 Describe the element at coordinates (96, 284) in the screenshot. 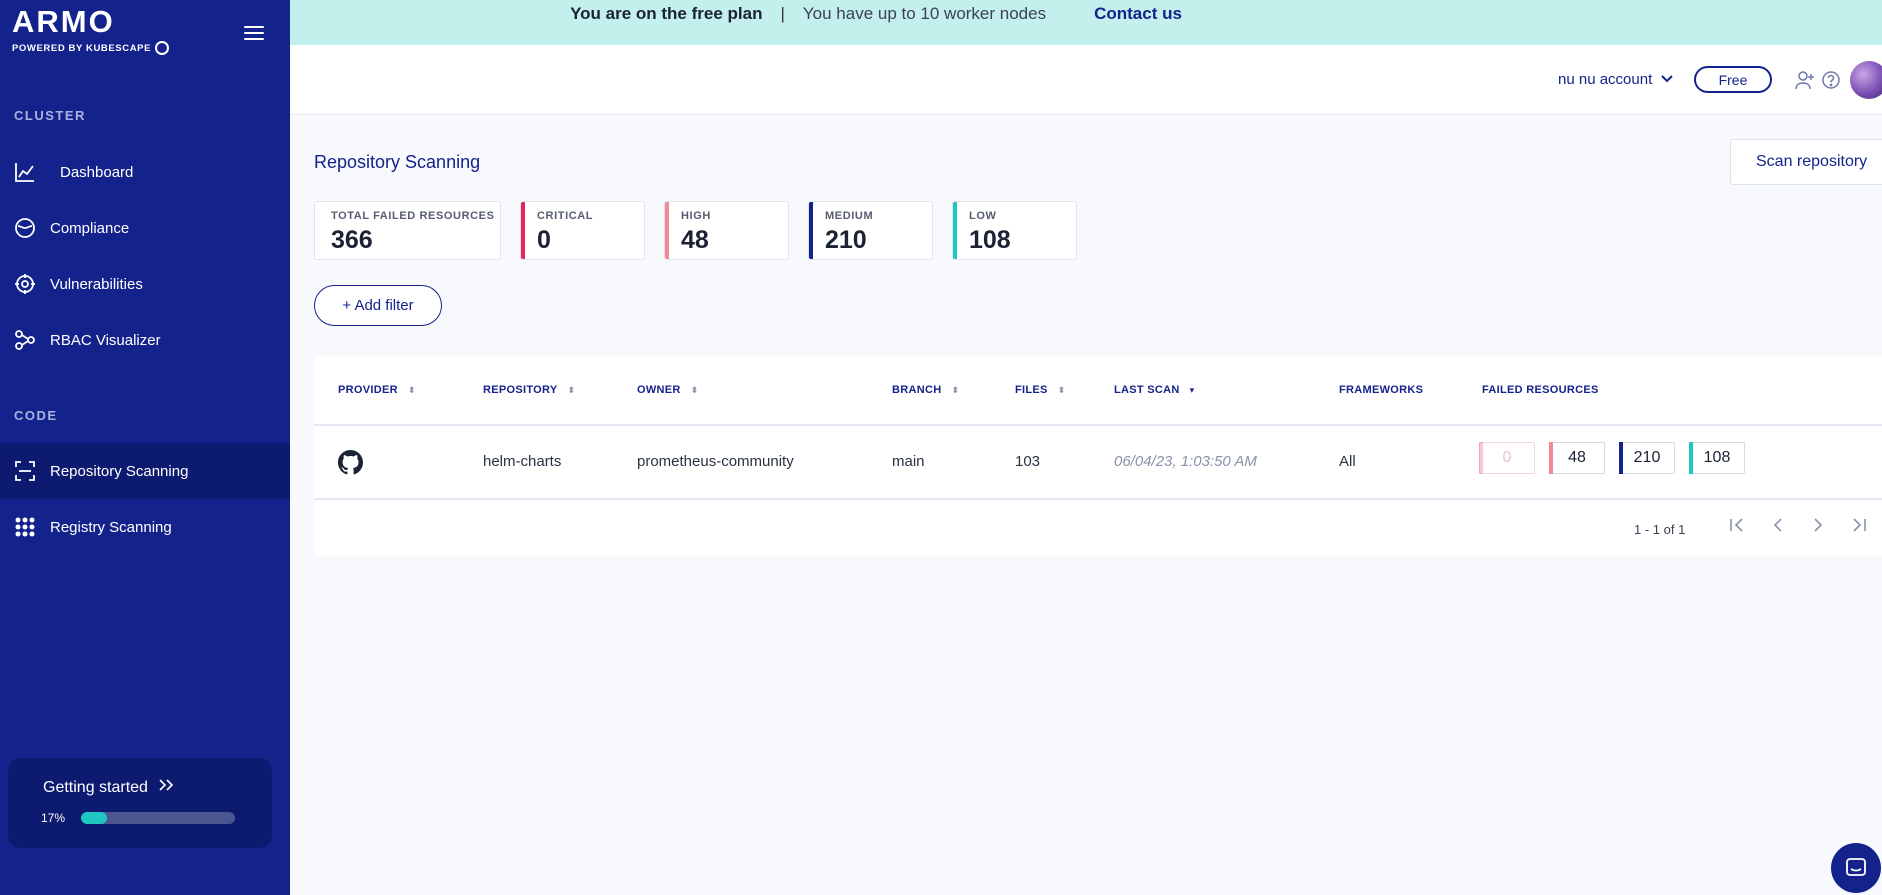

I see `sidebar-item-label: Vulnerabilities` at that location.